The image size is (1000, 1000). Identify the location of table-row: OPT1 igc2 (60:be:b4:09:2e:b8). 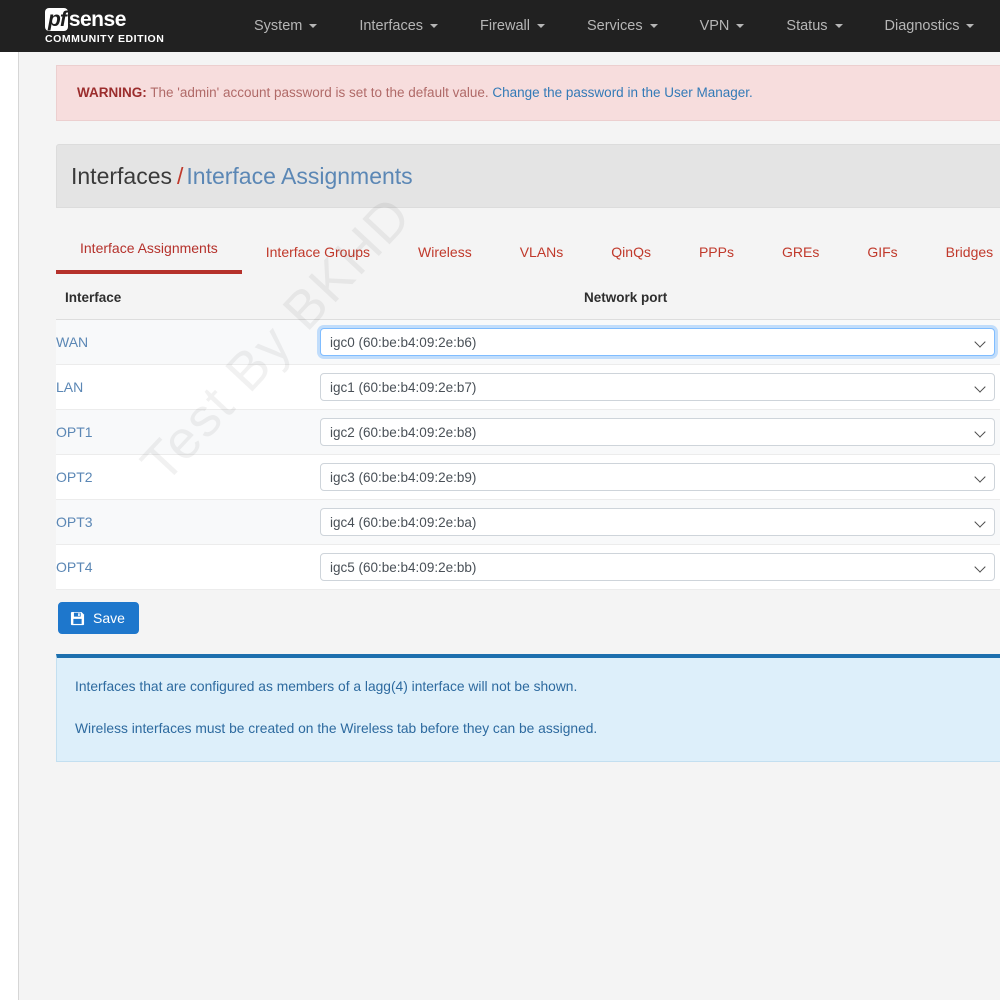
(528, 432).